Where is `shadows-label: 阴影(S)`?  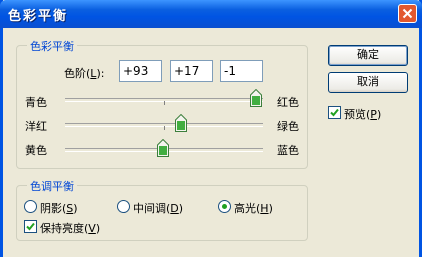 shadows-label: 阴影(S) is located at coordinates (59, 208).